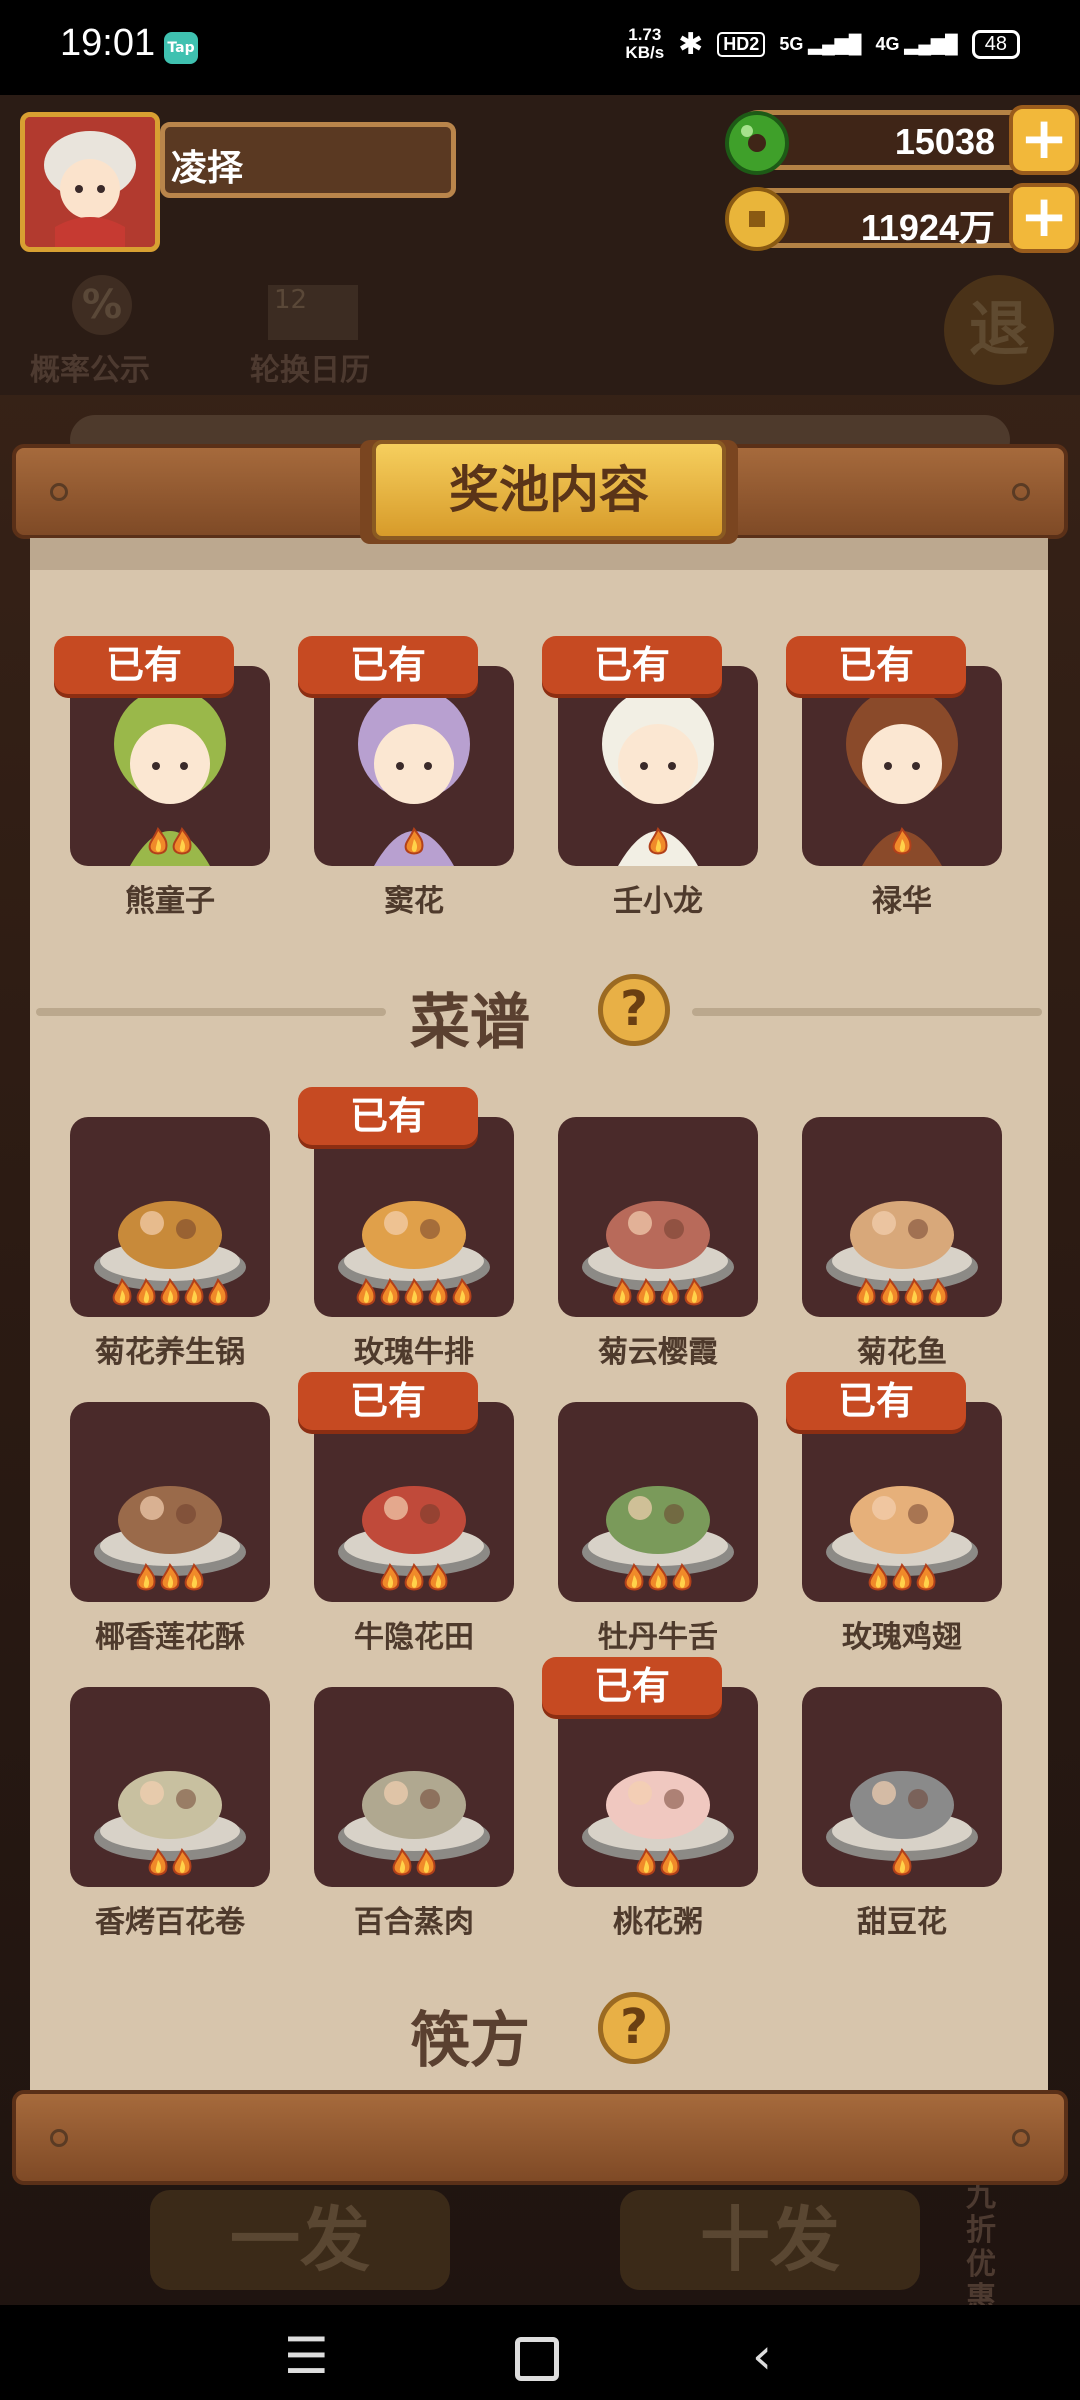 Image resolution: width=1080 pixels, height=2400 pixels. Describe the element at coordinates (820, 43) in the screenshot. I see `signal-5g-icon: 5G ▂▄▆█` at that location.